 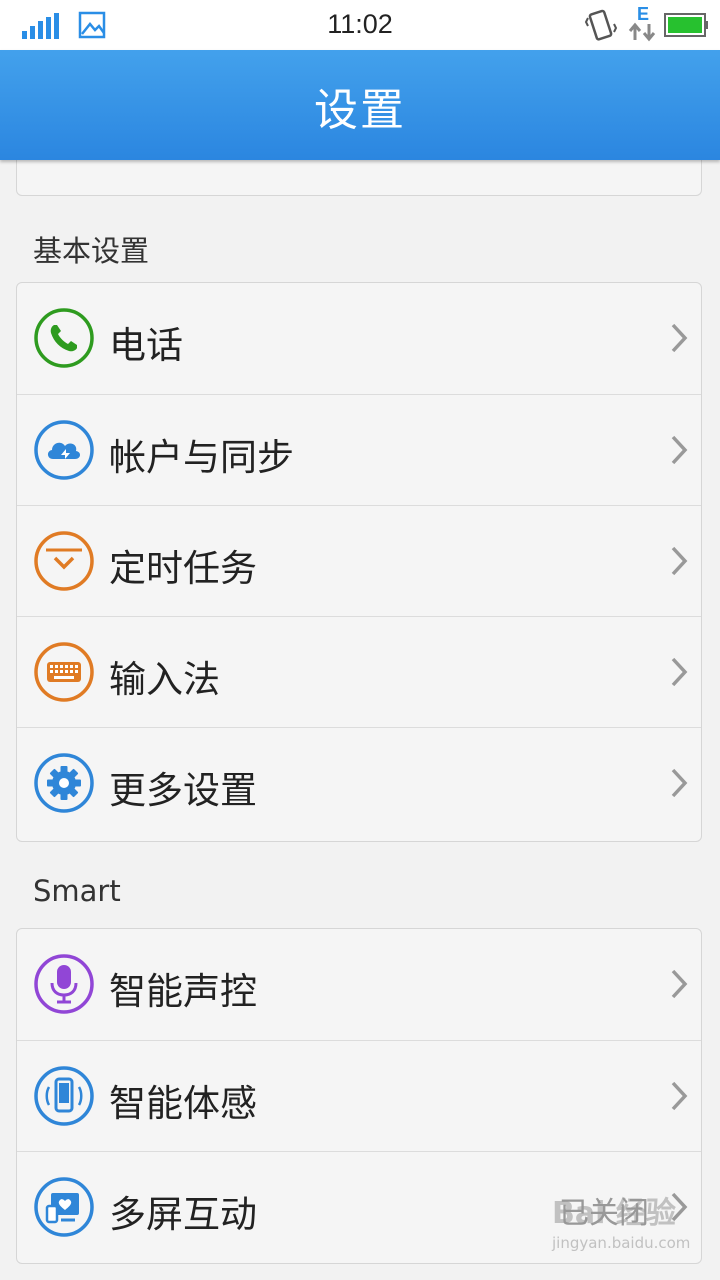 I want to click on settings-item-label: 智能体感, so click(x=183, y=1103).